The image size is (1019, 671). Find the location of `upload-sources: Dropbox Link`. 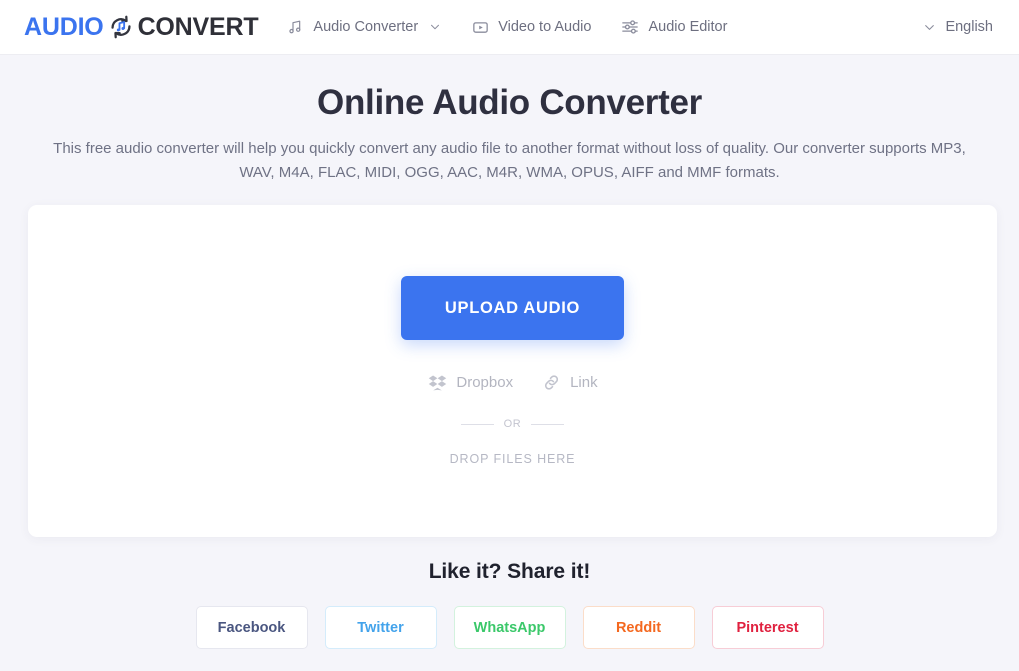

upload-sources: Dropbox Link is located at coordinates (512, 382).